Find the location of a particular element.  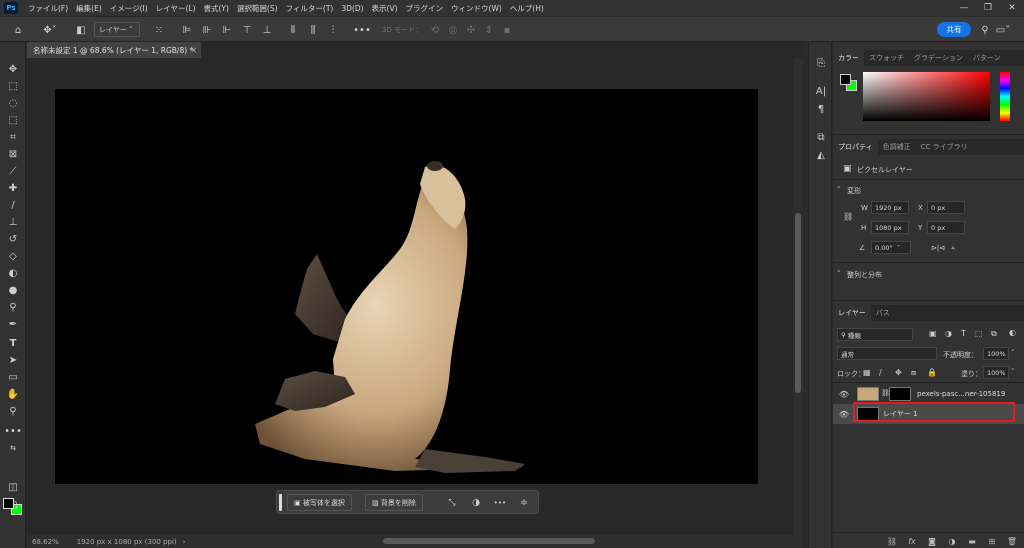

filter-smart-object-icon: ⧉ is located at coordinates (994, 334).